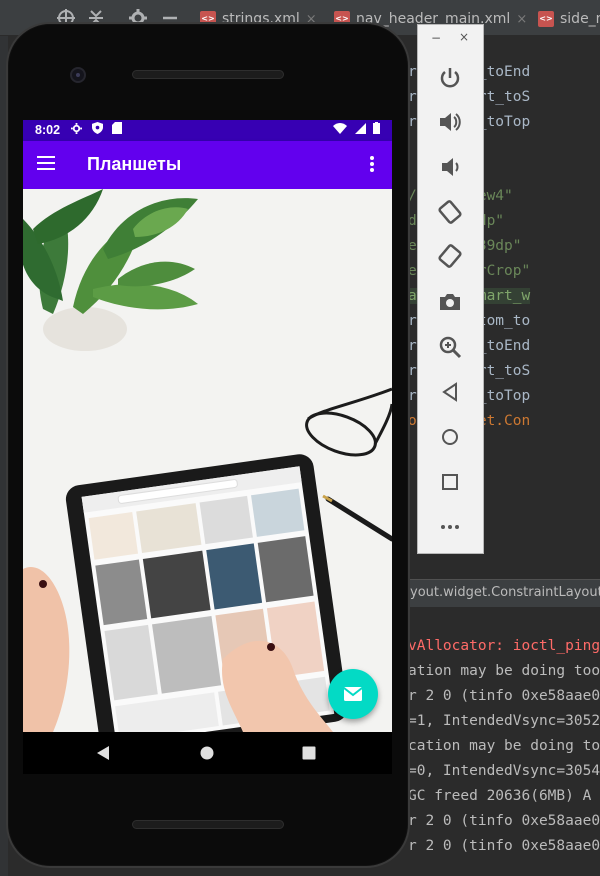 The height and width of the screenshot is (876, 600). Describe the element at coordinates (500, 796) in the screenshot. I see `log-line: GC freed 20636(6MB) A` at that location.